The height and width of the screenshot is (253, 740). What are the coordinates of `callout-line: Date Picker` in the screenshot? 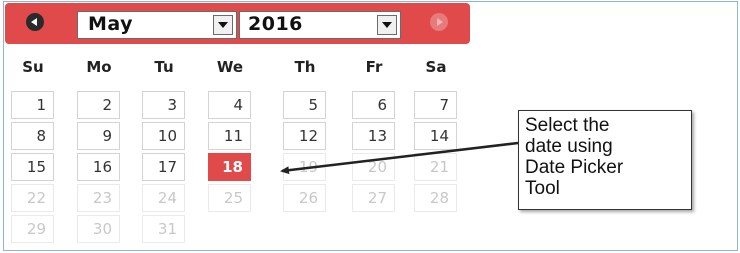 It's located at (574, 167).